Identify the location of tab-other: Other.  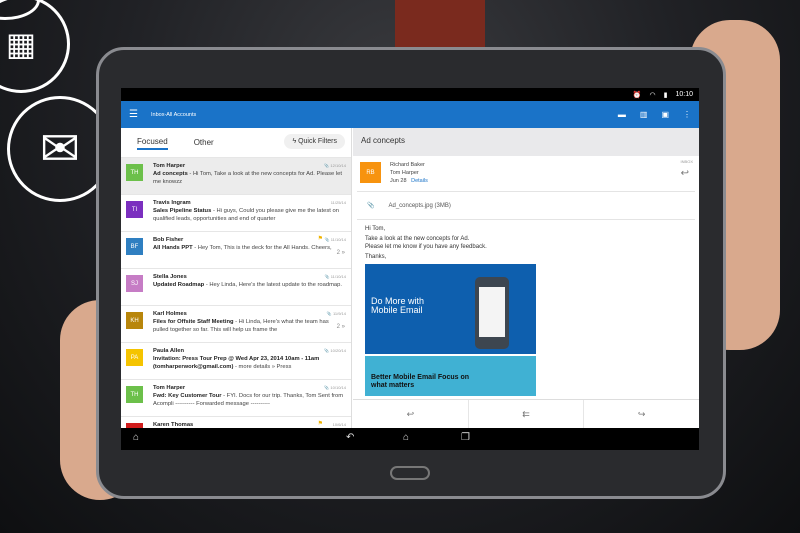
(204, 142).